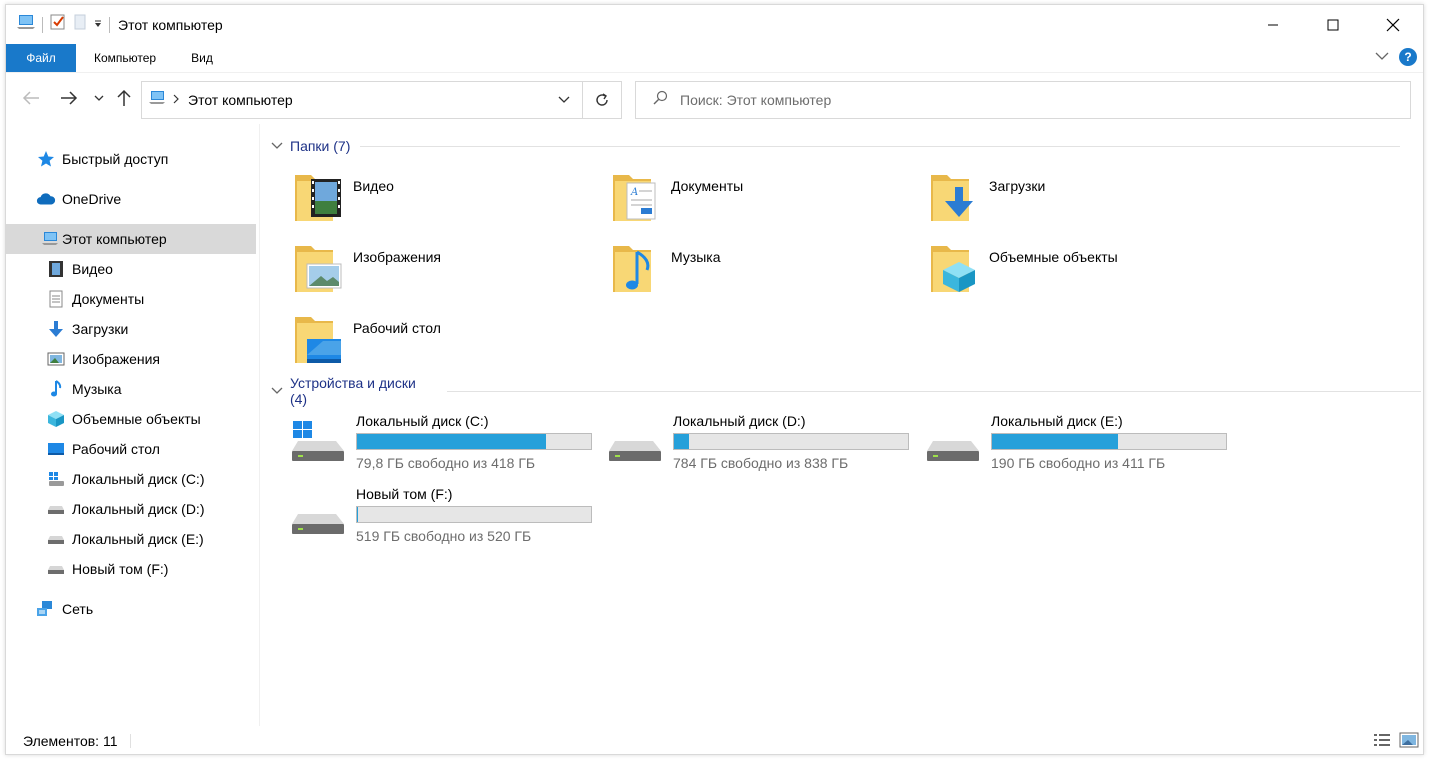  What do you see at coordinates (136, 419) in the screenshot?
I see `nav-label: Объемные объекты` at bounding box center [136, 419].